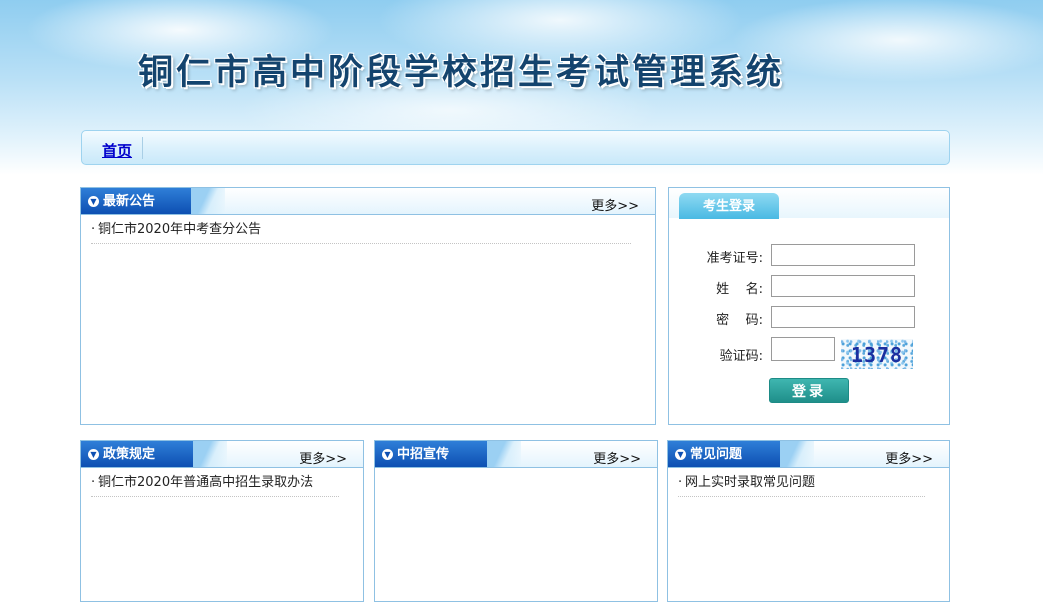  I want to click on faq-tab: ▼ 常见问题, so click(741, 454).